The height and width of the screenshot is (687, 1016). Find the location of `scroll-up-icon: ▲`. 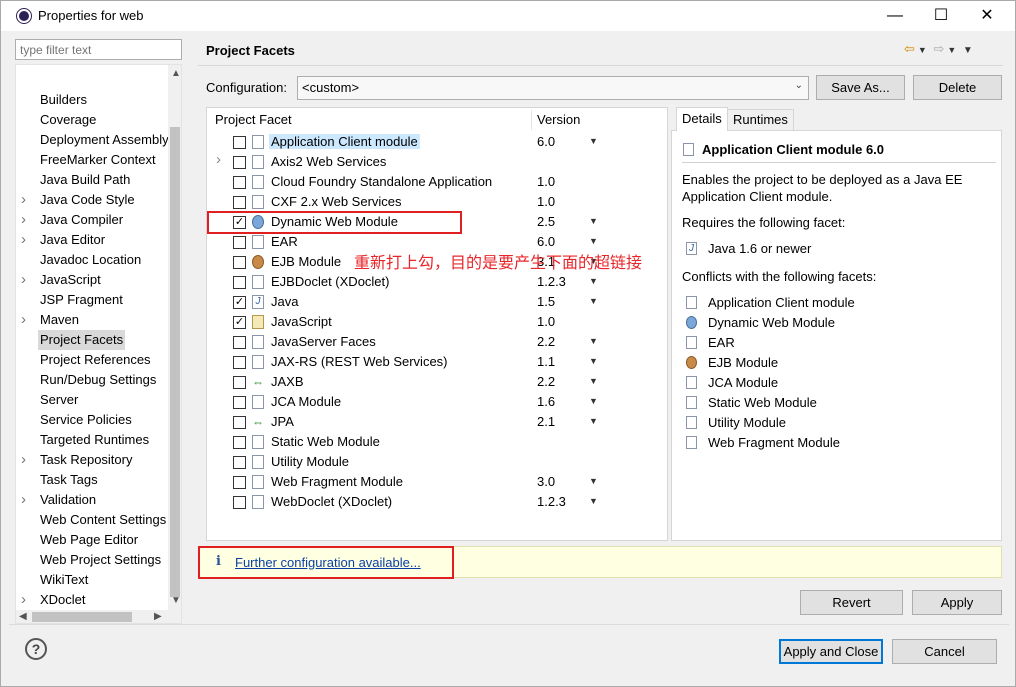

scroll-up-icon: ▲ is located at coordinates (176, 73).